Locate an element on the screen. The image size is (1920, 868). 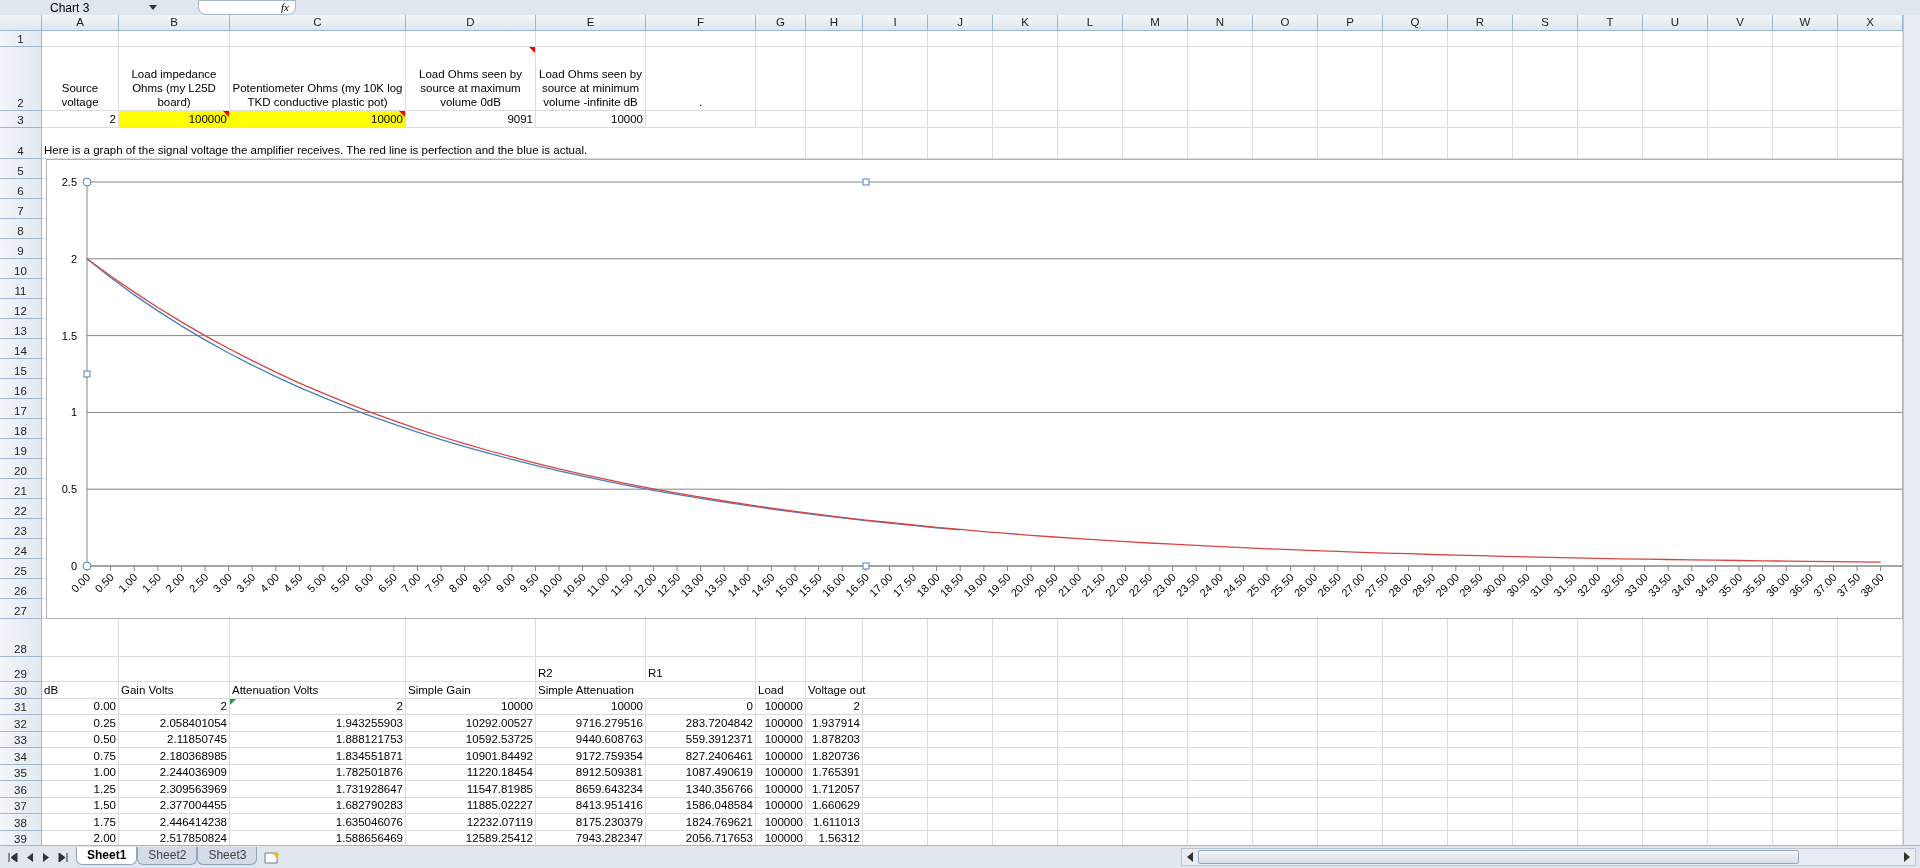
row-header: 18 is located at coordinates (21, 429).